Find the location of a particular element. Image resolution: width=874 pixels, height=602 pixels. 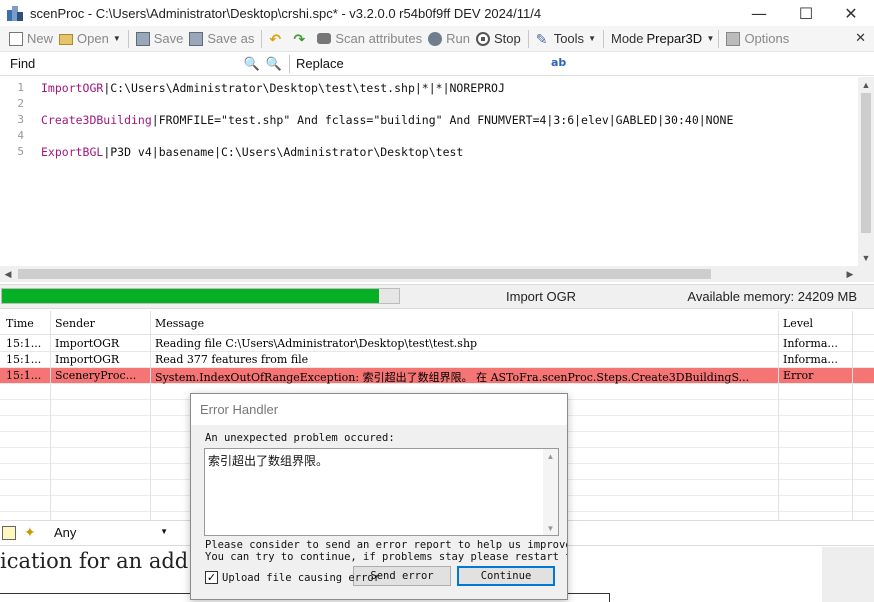

close-panel-icon: ✕ is located at coordinates (860, 38).